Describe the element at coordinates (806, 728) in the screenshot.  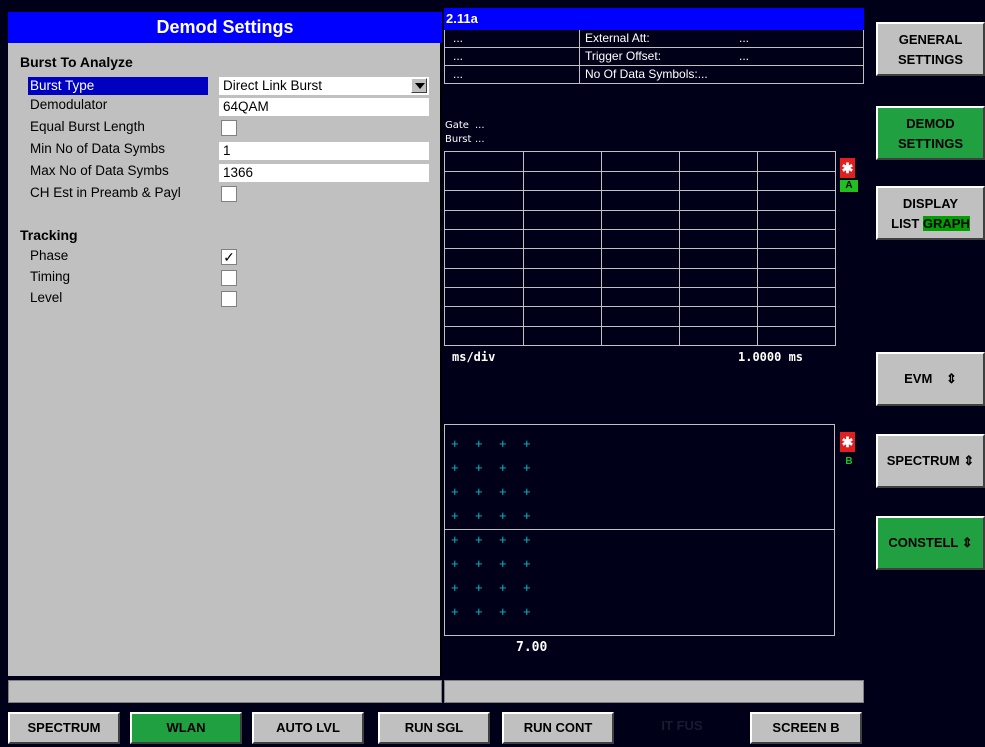
I see `hotkey-screen-b: SCREEN B` at that location.